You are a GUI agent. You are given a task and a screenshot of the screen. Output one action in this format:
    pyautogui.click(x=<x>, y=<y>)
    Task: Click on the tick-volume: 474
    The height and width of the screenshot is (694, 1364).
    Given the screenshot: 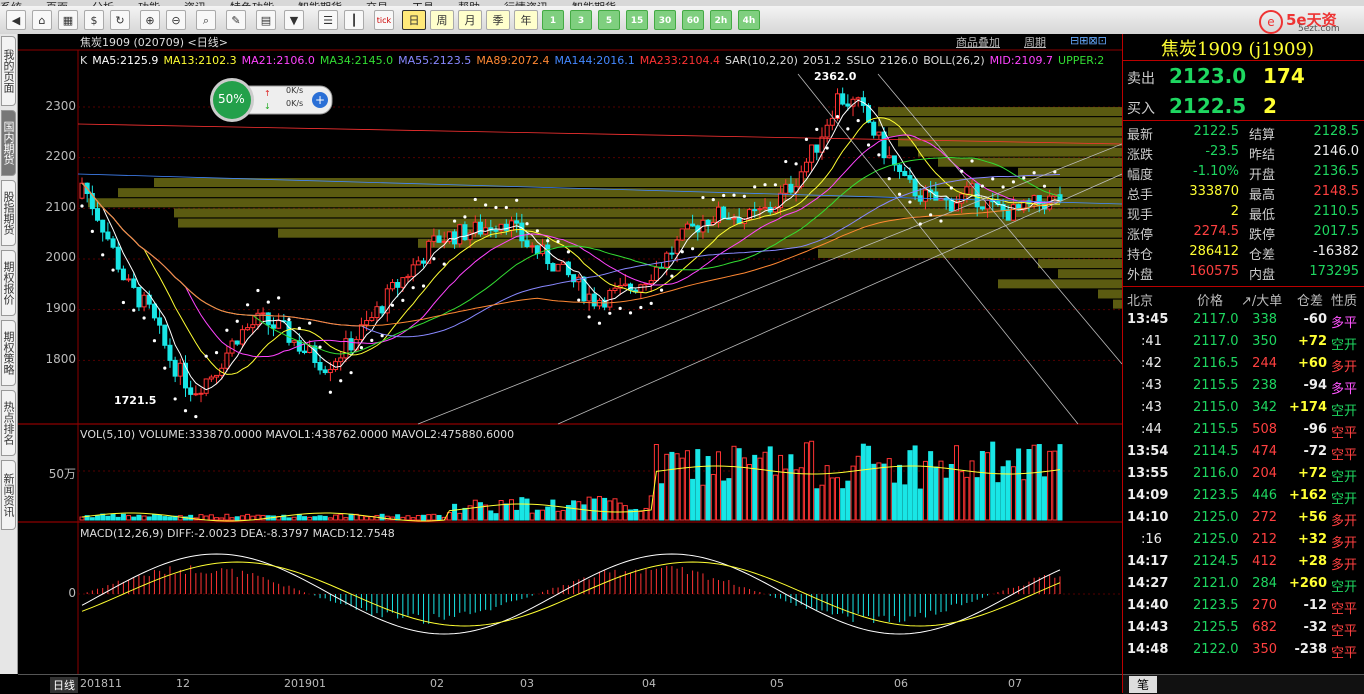 What is the action you would take?
    pyautogui.click(x=1264, y=451)
    